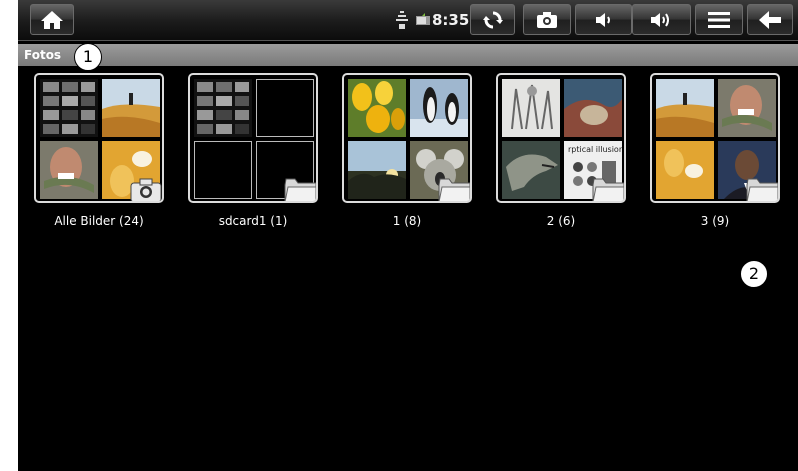 The height and width of the screenshot is (471, 798). Describe the element at coordinates (43, 55) in the screenshot. I see `page-title: Fotos` at that location.